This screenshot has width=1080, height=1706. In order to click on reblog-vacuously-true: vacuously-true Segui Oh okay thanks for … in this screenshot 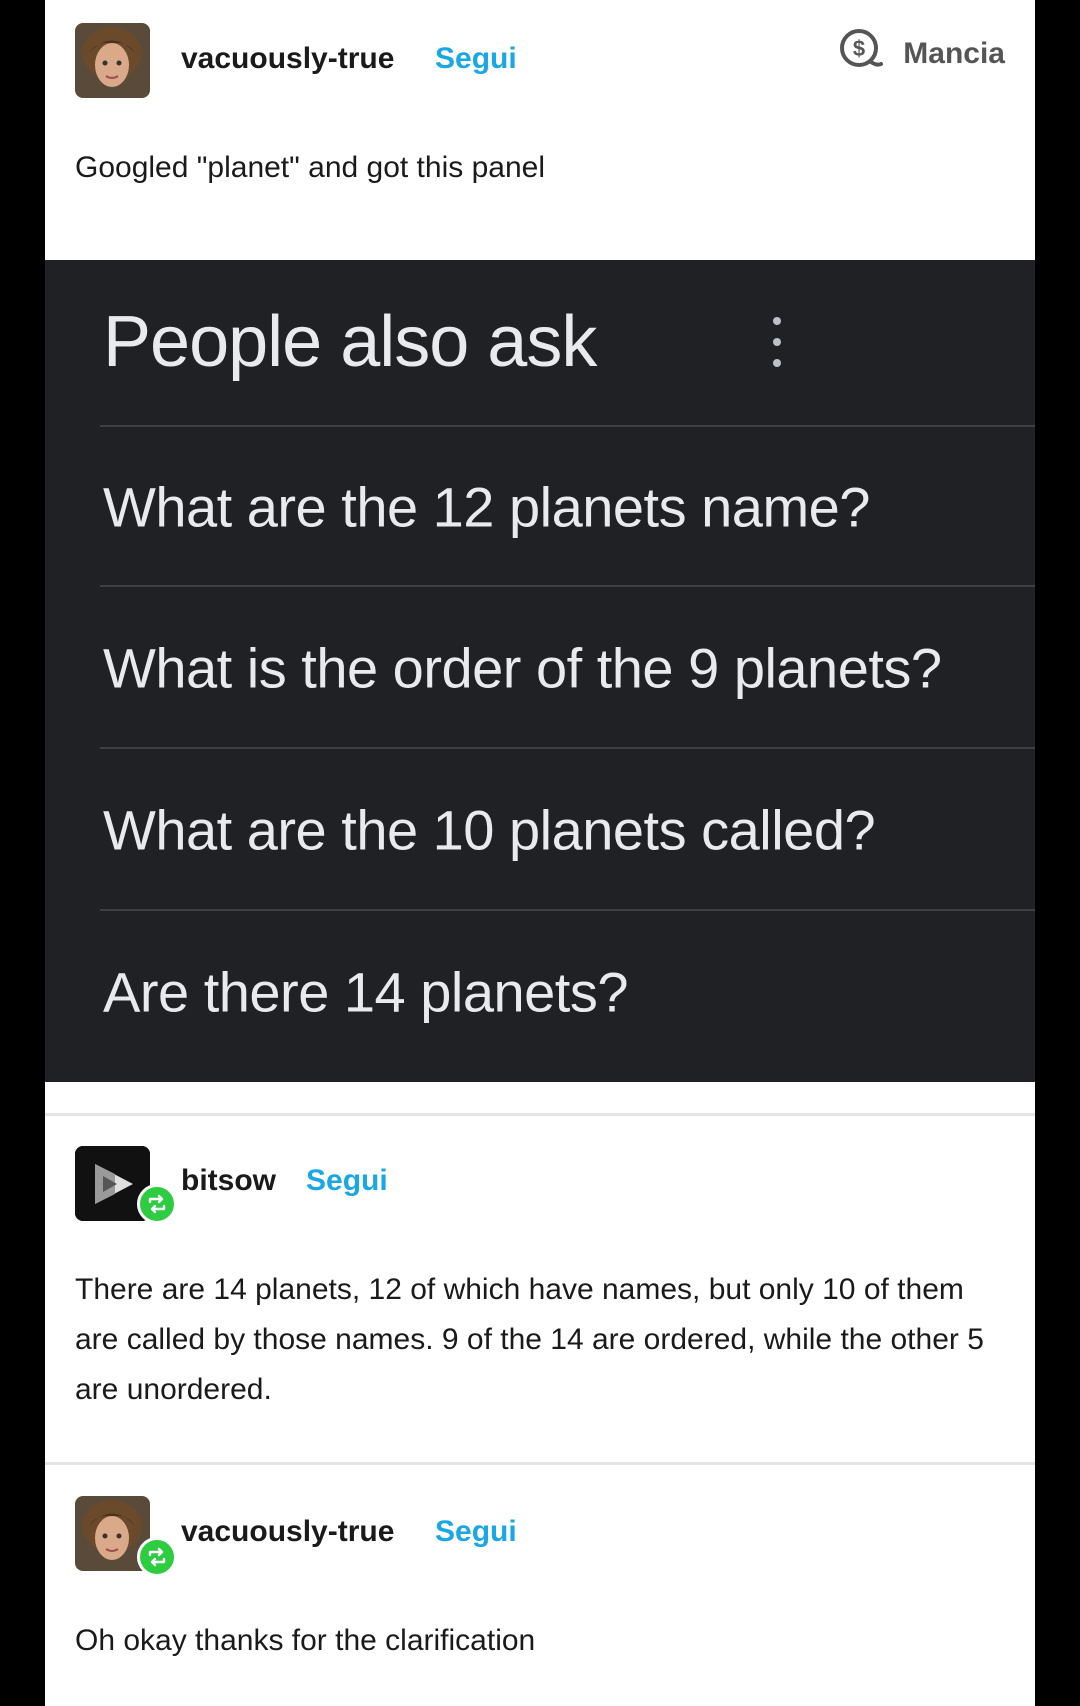, I will do `click(540, 1585)`.